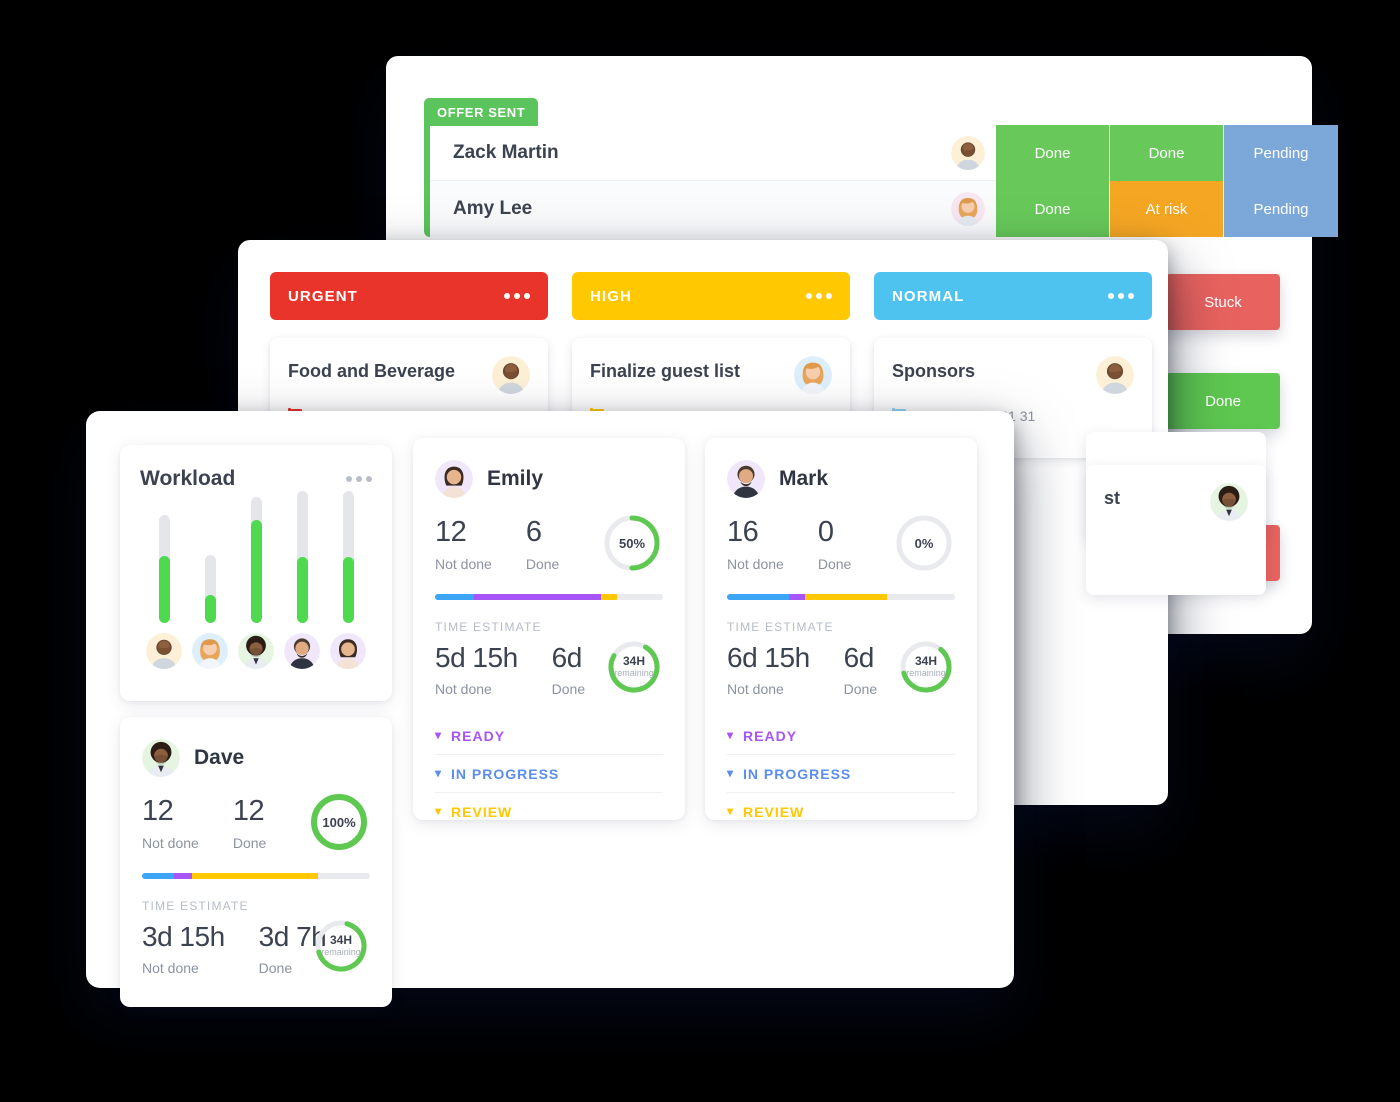 The width and height of the screenshot is (1400, 1102). Describe the element at coordinates (188, 478) in the screenshot. I see `workload-title: Workload` at that location.